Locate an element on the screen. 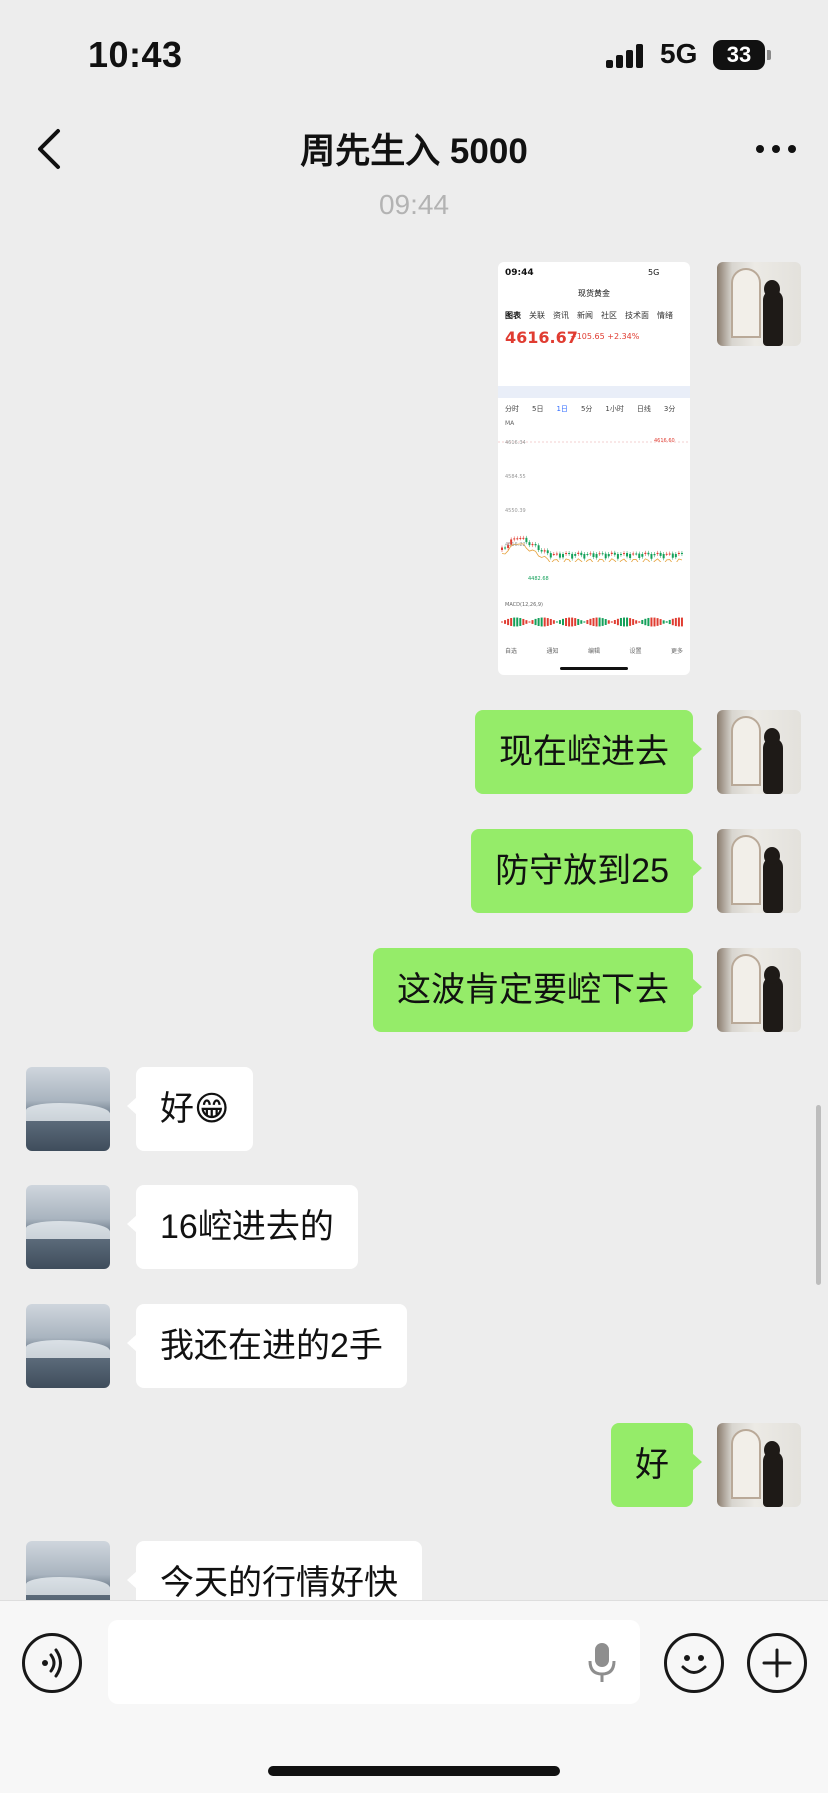 The height and width of the screenshot is (1793, 828). more-dots-icon is located at coordinates (776, 149).